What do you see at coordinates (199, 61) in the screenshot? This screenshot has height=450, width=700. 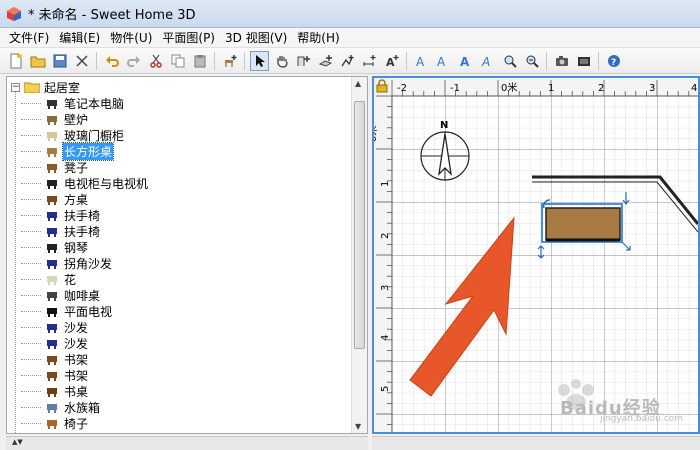 I see `paste-icon` at bounding box center [199, 61].